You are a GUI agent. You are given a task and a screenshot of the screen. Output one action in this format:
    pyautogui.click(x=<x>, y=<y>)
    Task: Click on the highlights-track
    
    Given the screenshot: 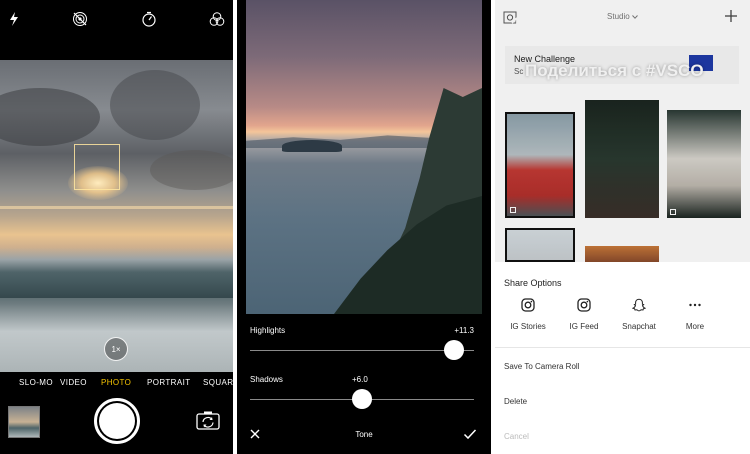 What is the action you would take?
    pyautogui.click(x=362, y=350)
    